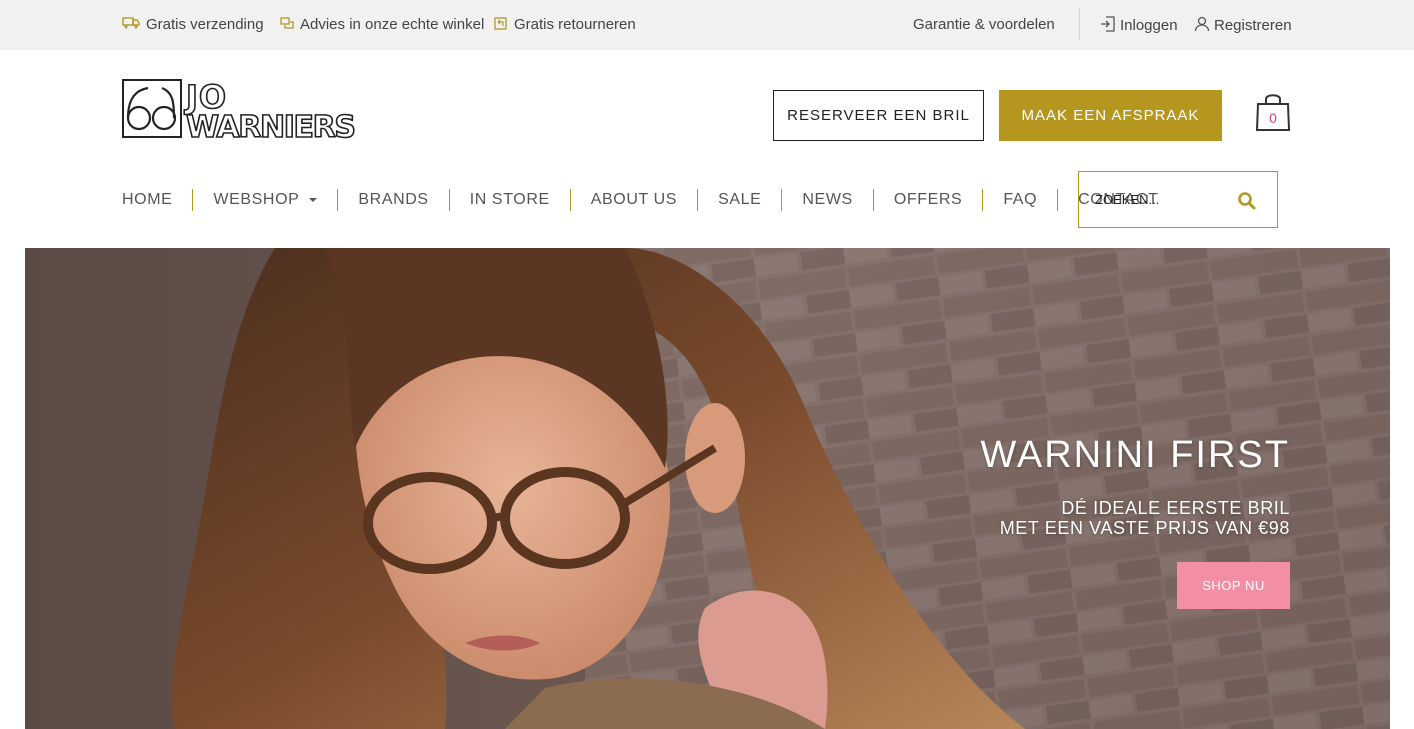  What do you see at coordinates (1202, 25) in the screenshot?
I see `user-icon` at bounding box center [1202, 25].